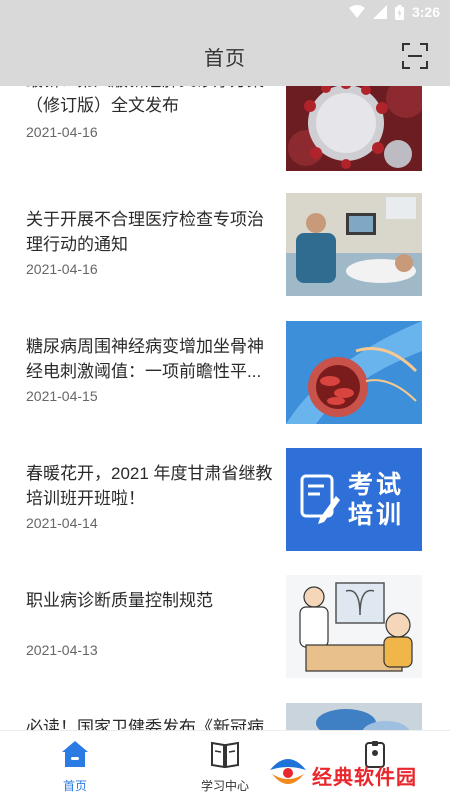 This screenshot has height=800, width=450. Describe the element at coordinates (364, 778) in the screenshot. I see `watermark-text: 经典软件园` at that location.